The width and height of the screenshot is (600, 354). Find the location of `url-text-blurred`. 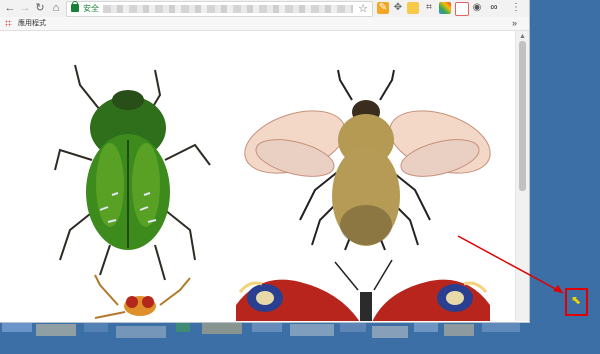

url-text-blurred is located at coordinates (228, 9).